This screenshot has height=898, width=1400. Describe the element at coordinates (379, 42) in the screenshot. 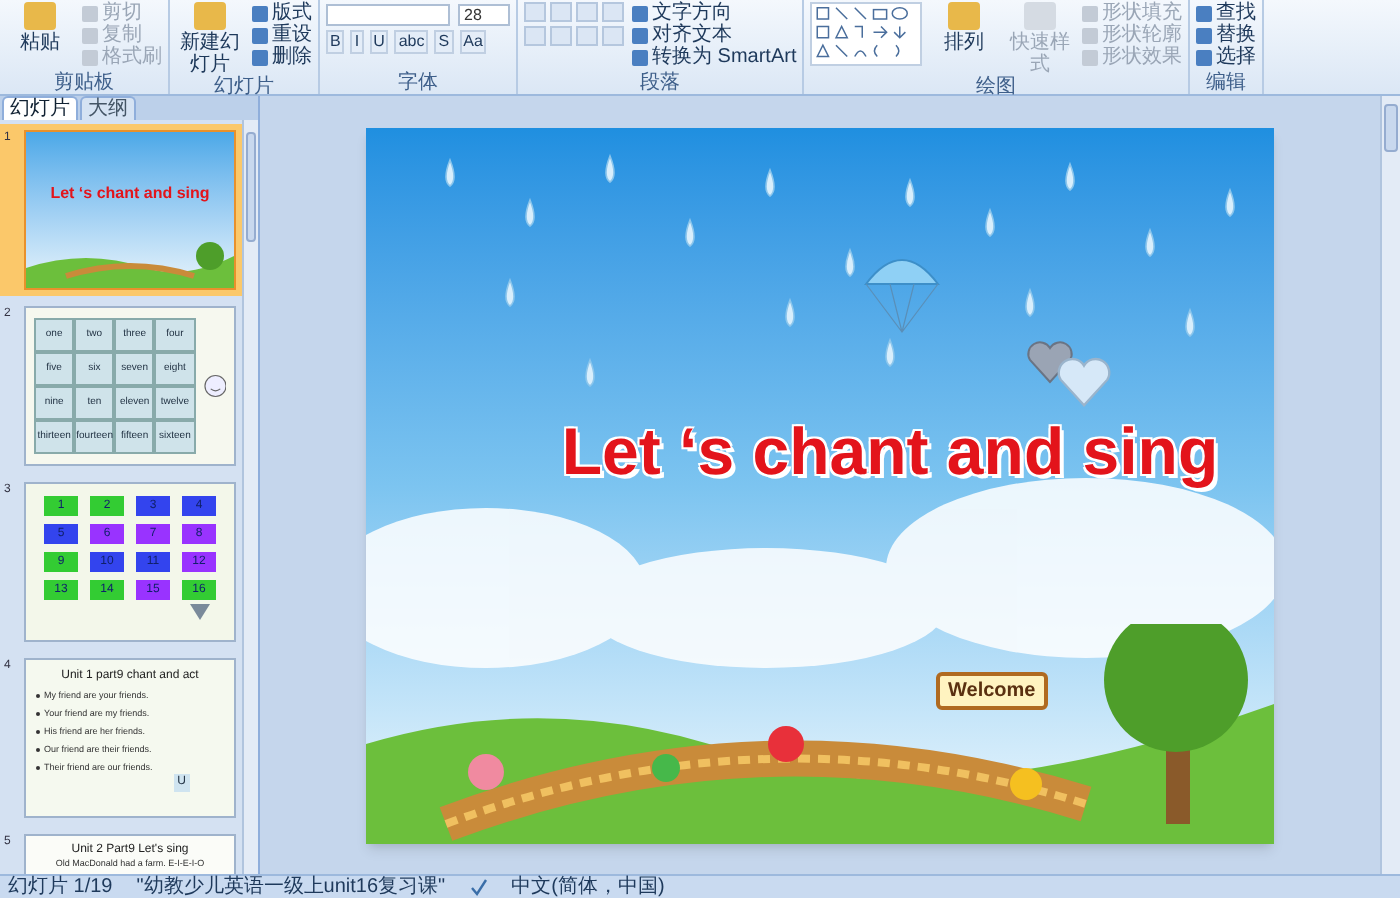

I see `format-button: U` at that location.